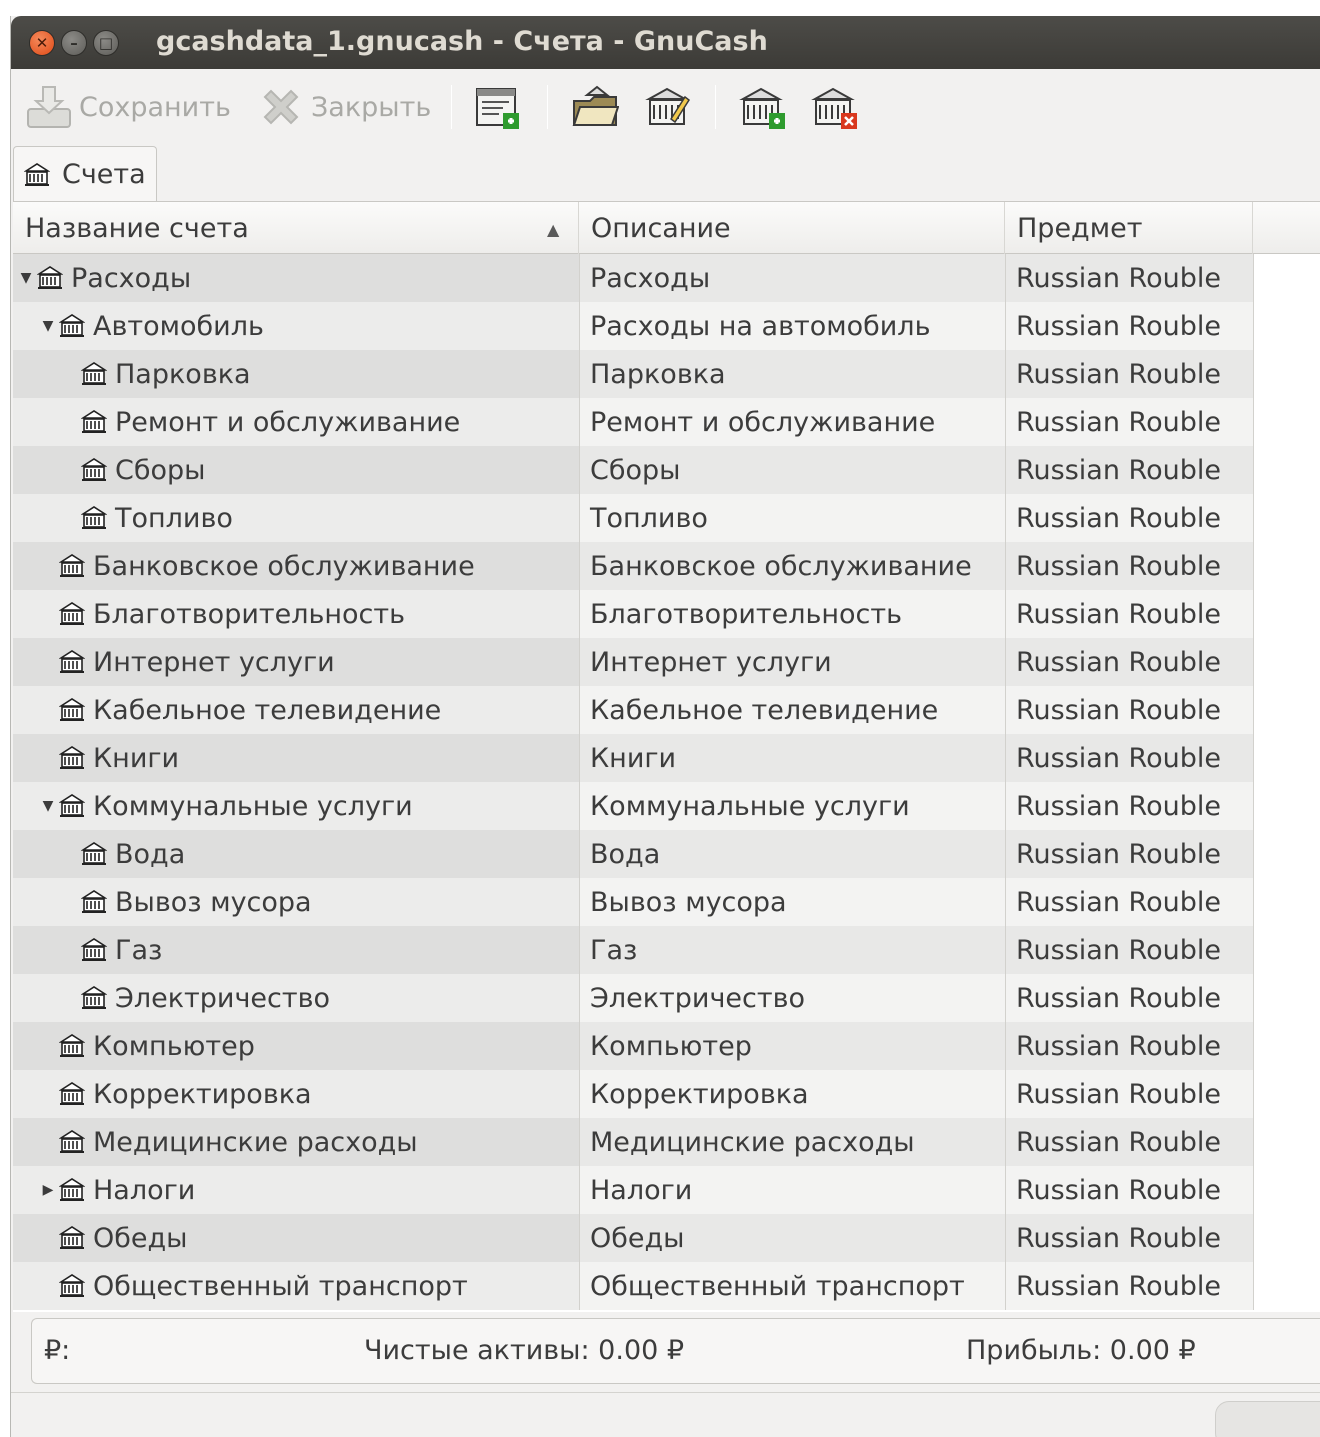  Describe the element at coordinates (835, 107) in the screenshot. I see `delete-account-button` at that location.